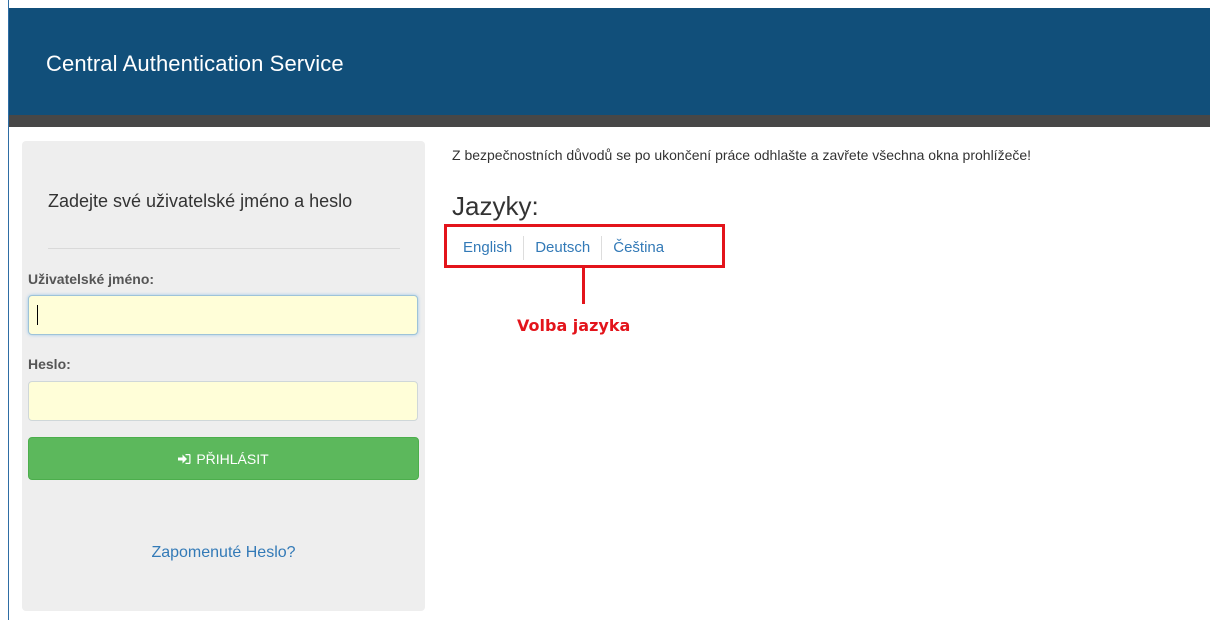 The image size is (1210, 620). What do you see at coordinates (583, 286) in the screenshot?
I see `annotation-connector` at bounding box center [583, 286].